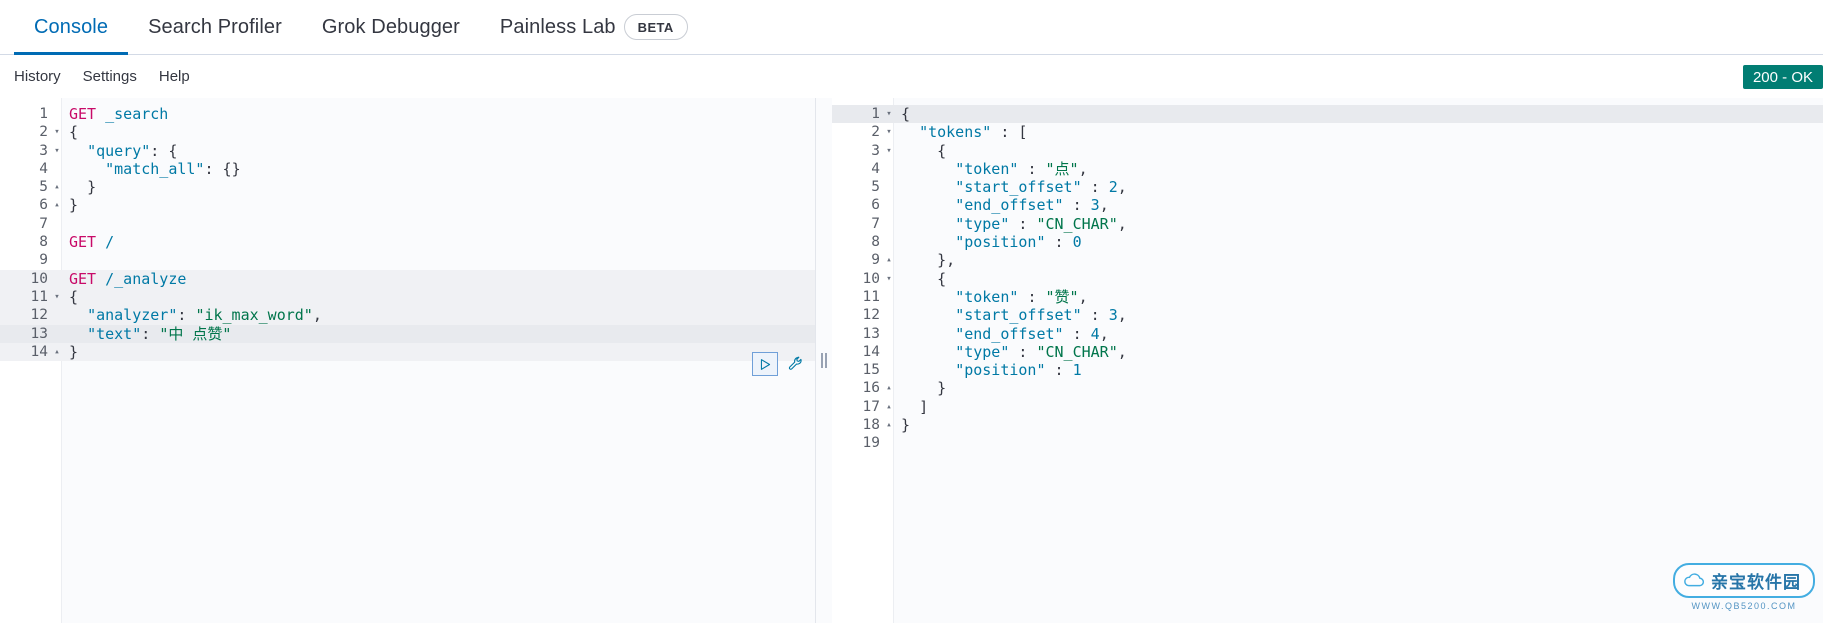 The width and height of the screenshot is (1823, 623). I want to click on code-line: 6 ▴}, so click(407, 205).